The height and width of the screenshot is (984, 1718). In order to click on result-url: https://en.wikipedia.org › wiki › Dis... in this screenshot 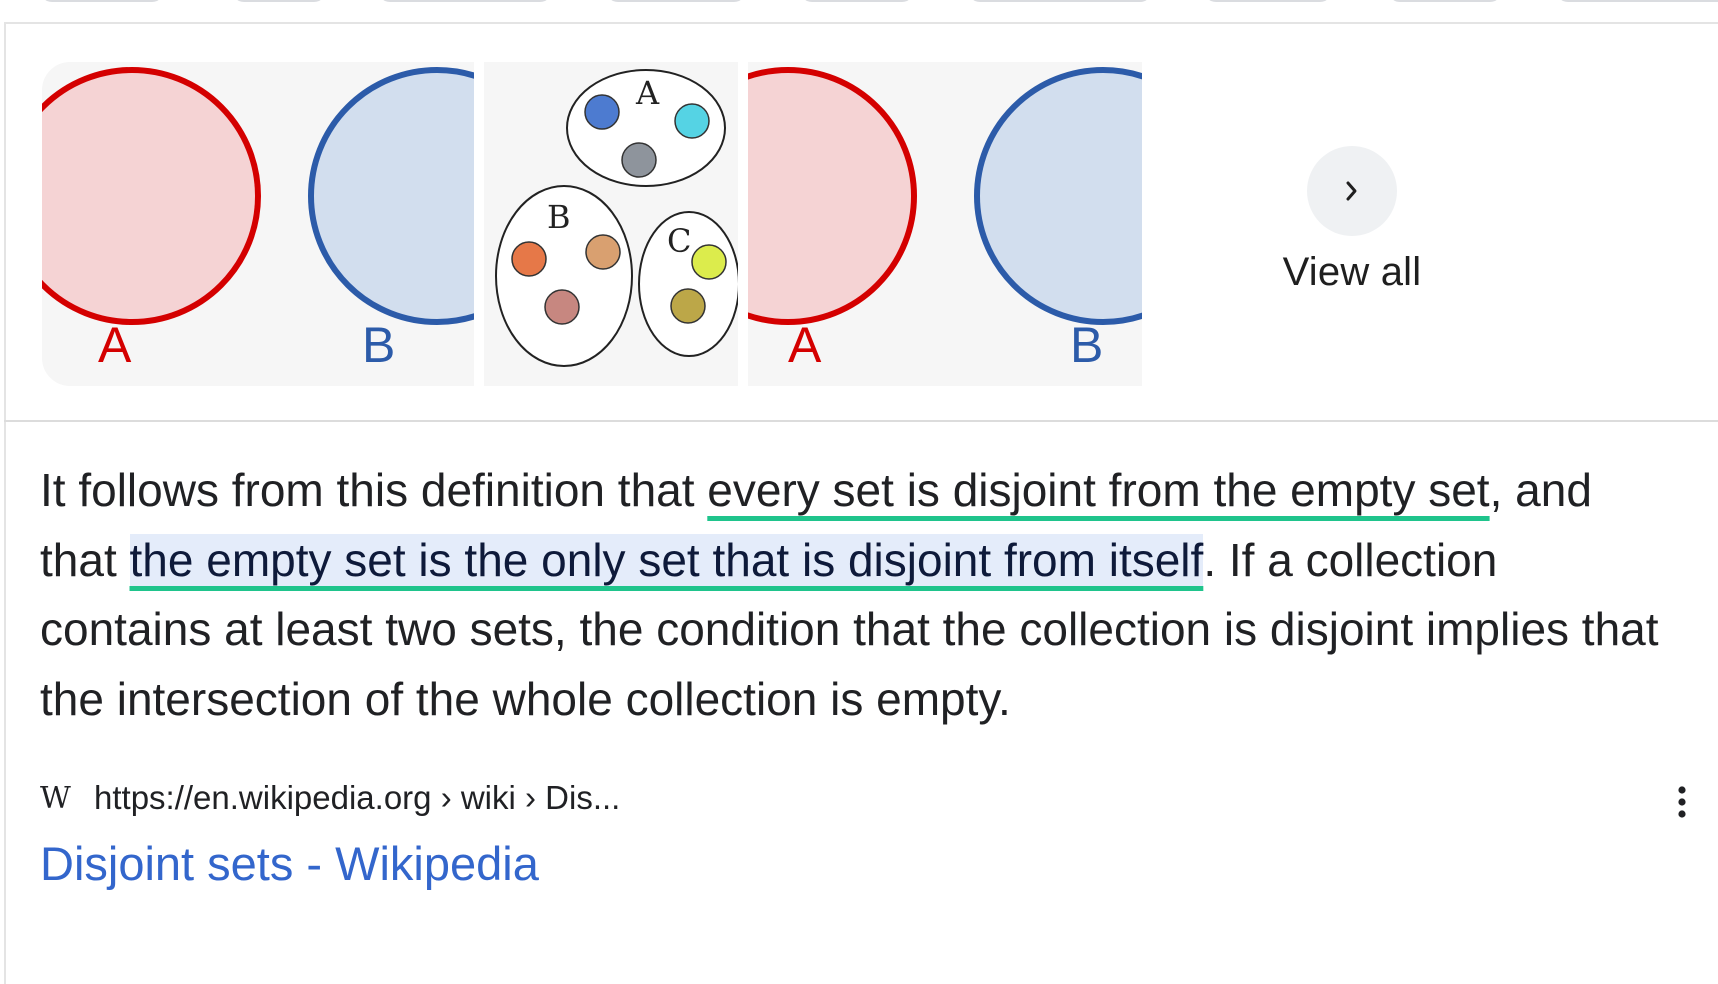, I will do `click(357, 798)`.